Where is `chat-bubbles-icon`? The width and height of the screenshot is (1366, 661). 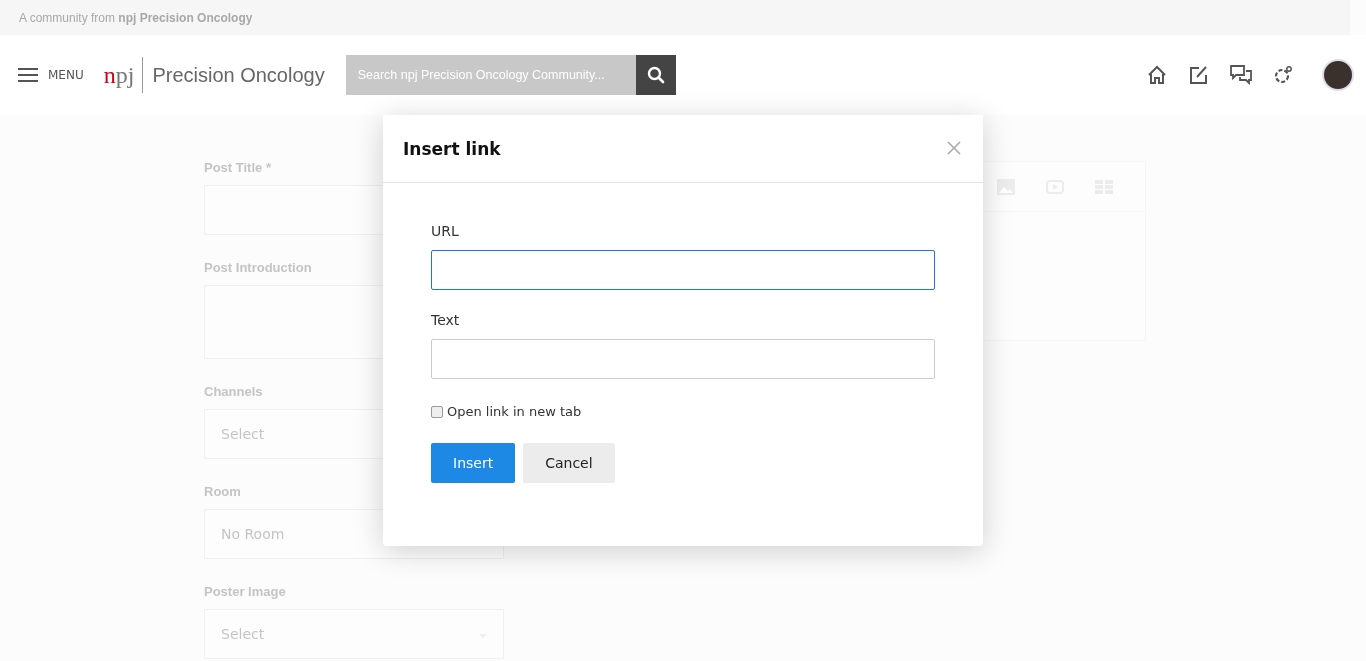
chat-bubbles-icon is located at coordinates (1241, 75).